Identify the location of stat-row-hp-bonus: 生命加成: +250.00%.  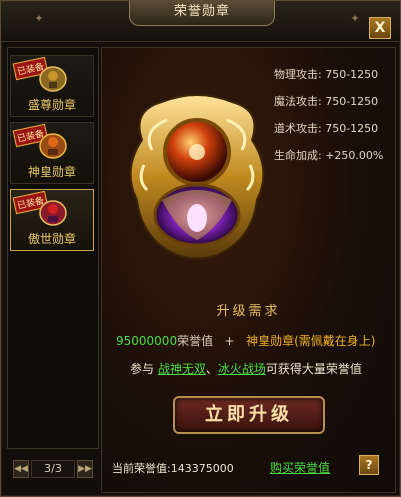
(333, 162).